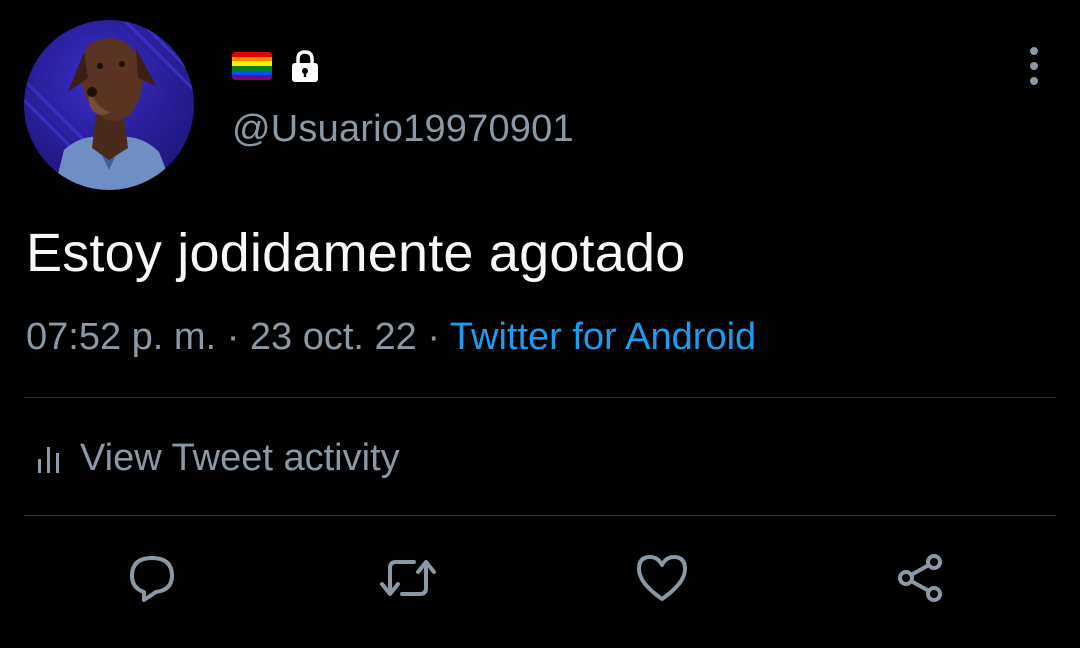  I want to click on avatar-image, so click(109, 105).